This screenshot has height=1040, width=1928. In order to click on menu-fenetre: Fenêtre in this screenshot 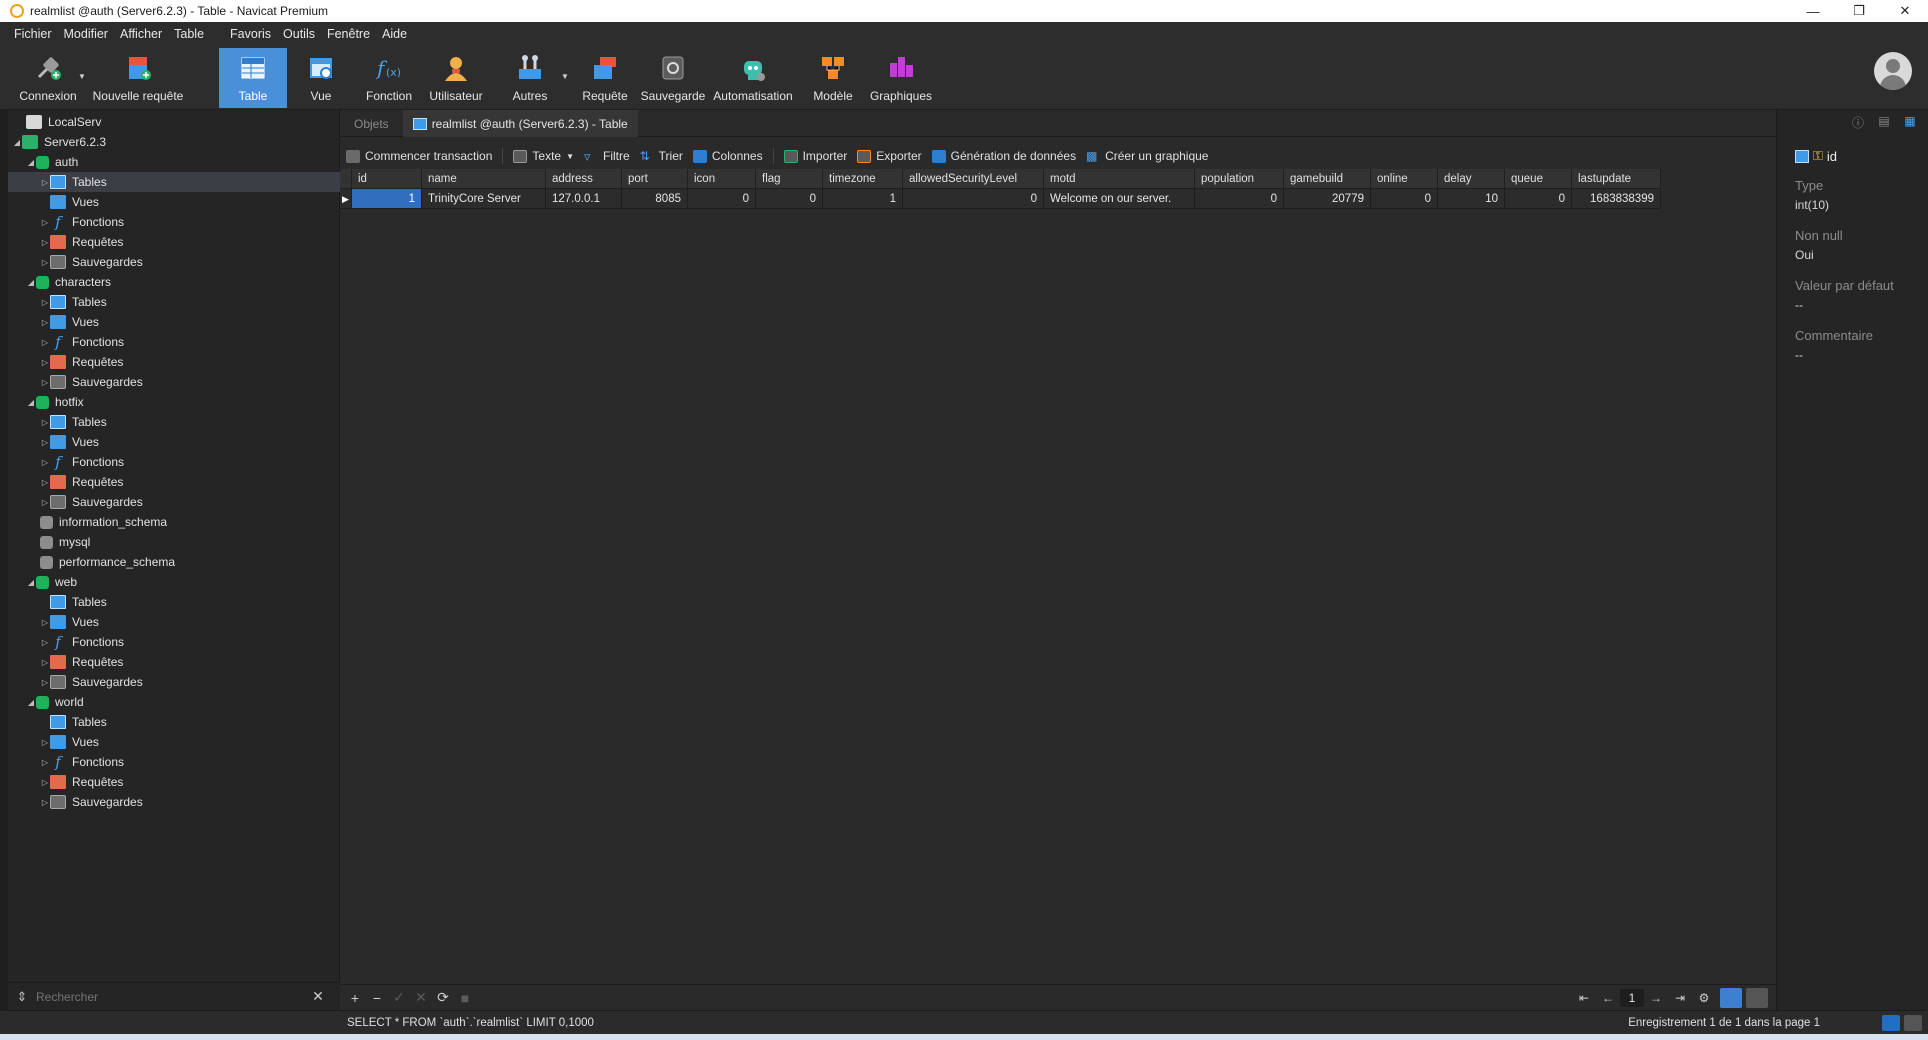, I will do `click(348, 34)`.